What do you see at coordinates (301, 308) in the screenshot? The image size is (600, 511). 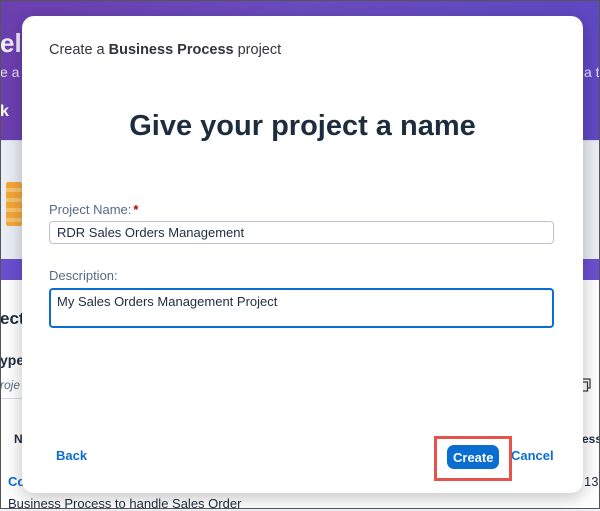 I see `description-input: My Sales Orders Management Project` at bounding box center [301, 308].